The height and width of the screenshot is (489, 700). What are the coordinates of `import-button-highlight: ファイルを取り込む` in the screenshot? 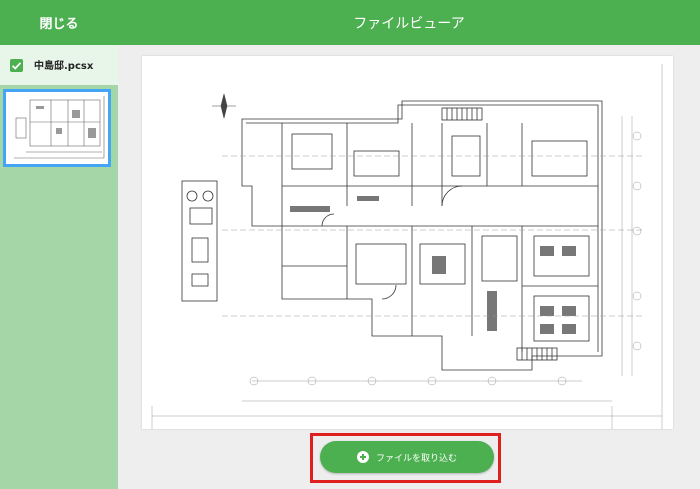 It's located at (405, 458).